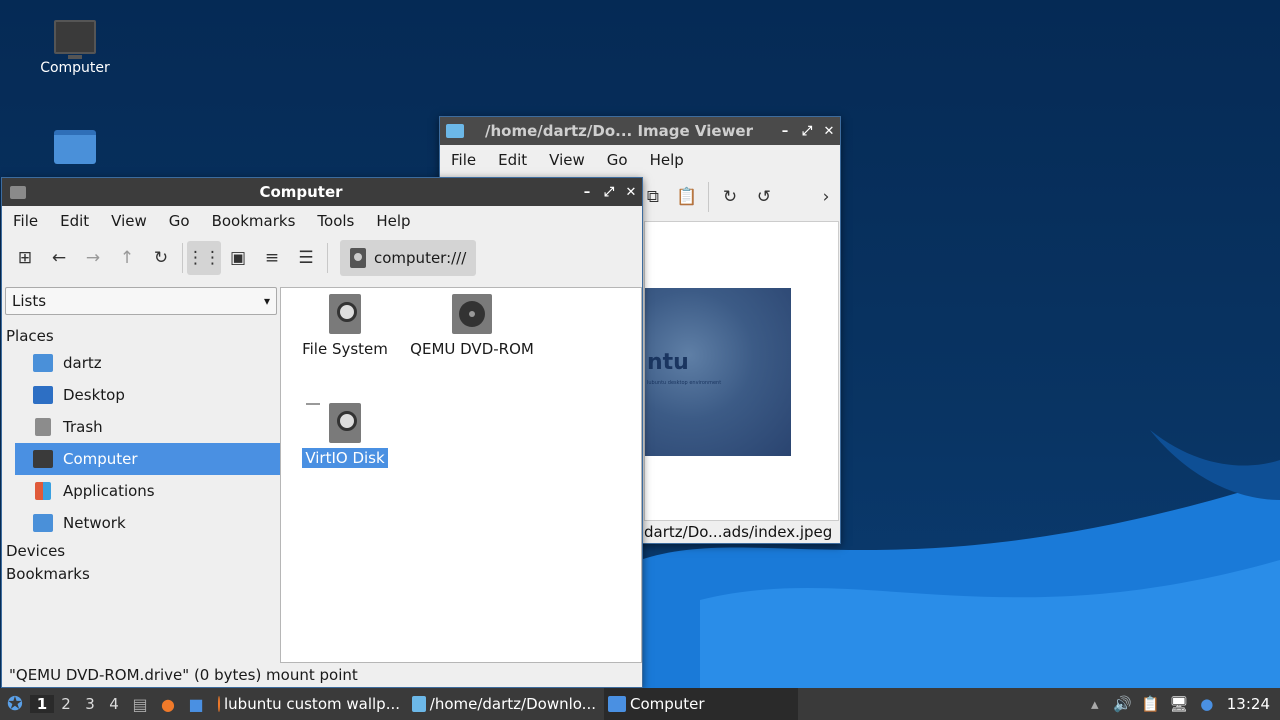 The width and height of the screenshot is (1280, 720). What do you see at coordinates (408, 258) in the screenshot?
I see `path-button: computer:///` at bounding box center [408, 258].